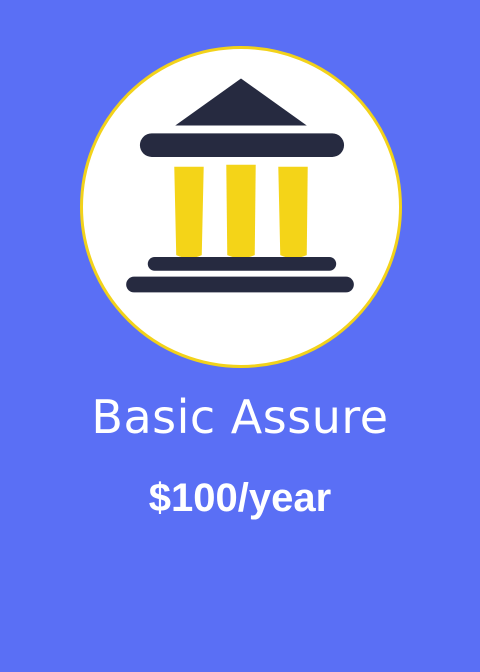 Image resolution: width=480 pixels, height=672 pixels. What do you see at coordinates (240, 498) in the screenshot?
I see `plan-price: $100/year` at bounding box center [240, 498].